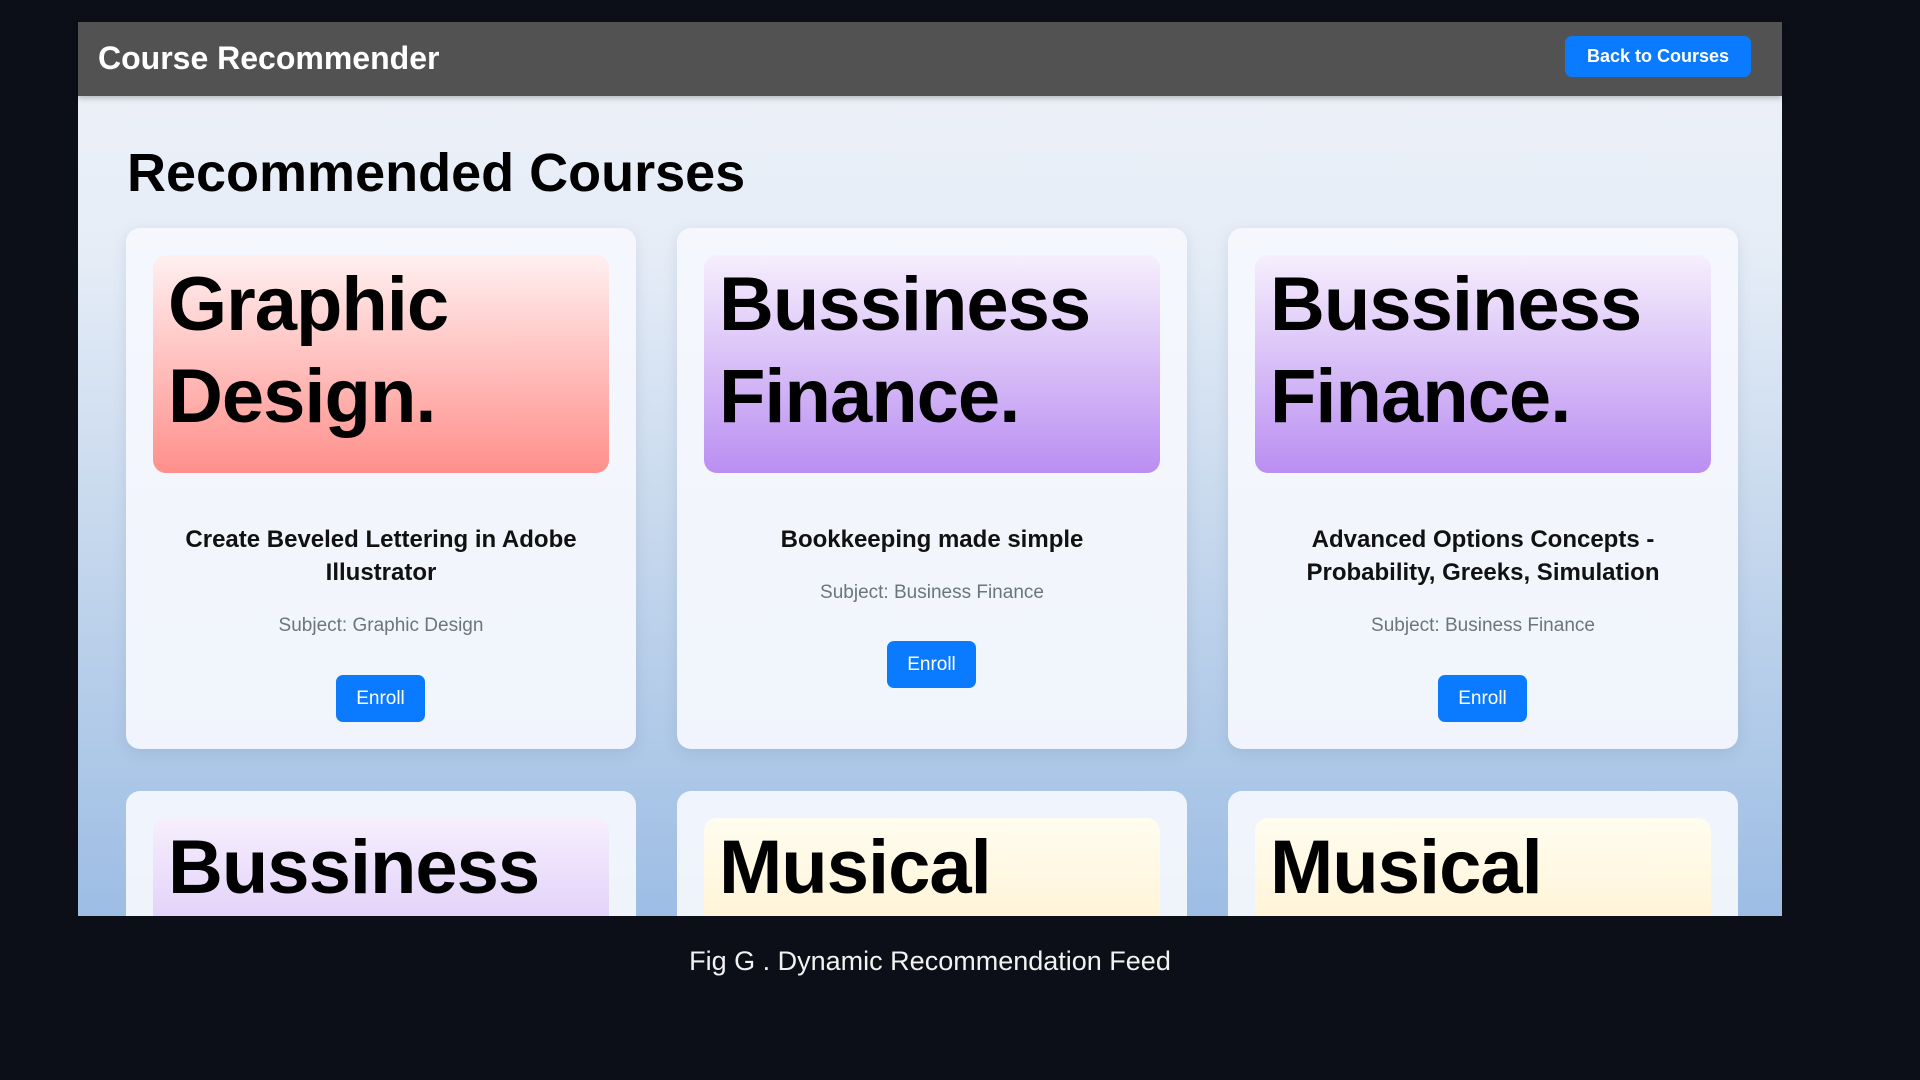 The width and height of the screenshot is (1920, 1080). What do you see at coordinates (269, 58) in the screenshot?
I see `app-title: Course Recommender` at bounding box center [269, 58].